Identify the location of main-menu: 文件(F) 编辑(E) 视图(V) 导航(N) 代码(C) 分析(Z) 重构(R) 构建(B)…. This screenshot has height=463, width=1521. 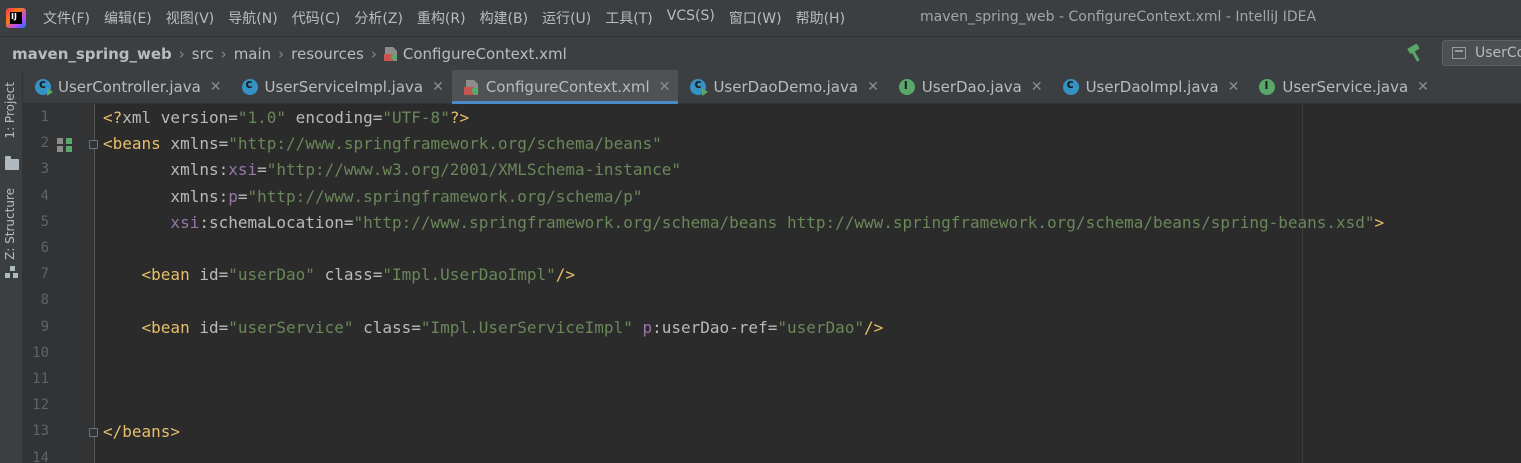
(444, 18).